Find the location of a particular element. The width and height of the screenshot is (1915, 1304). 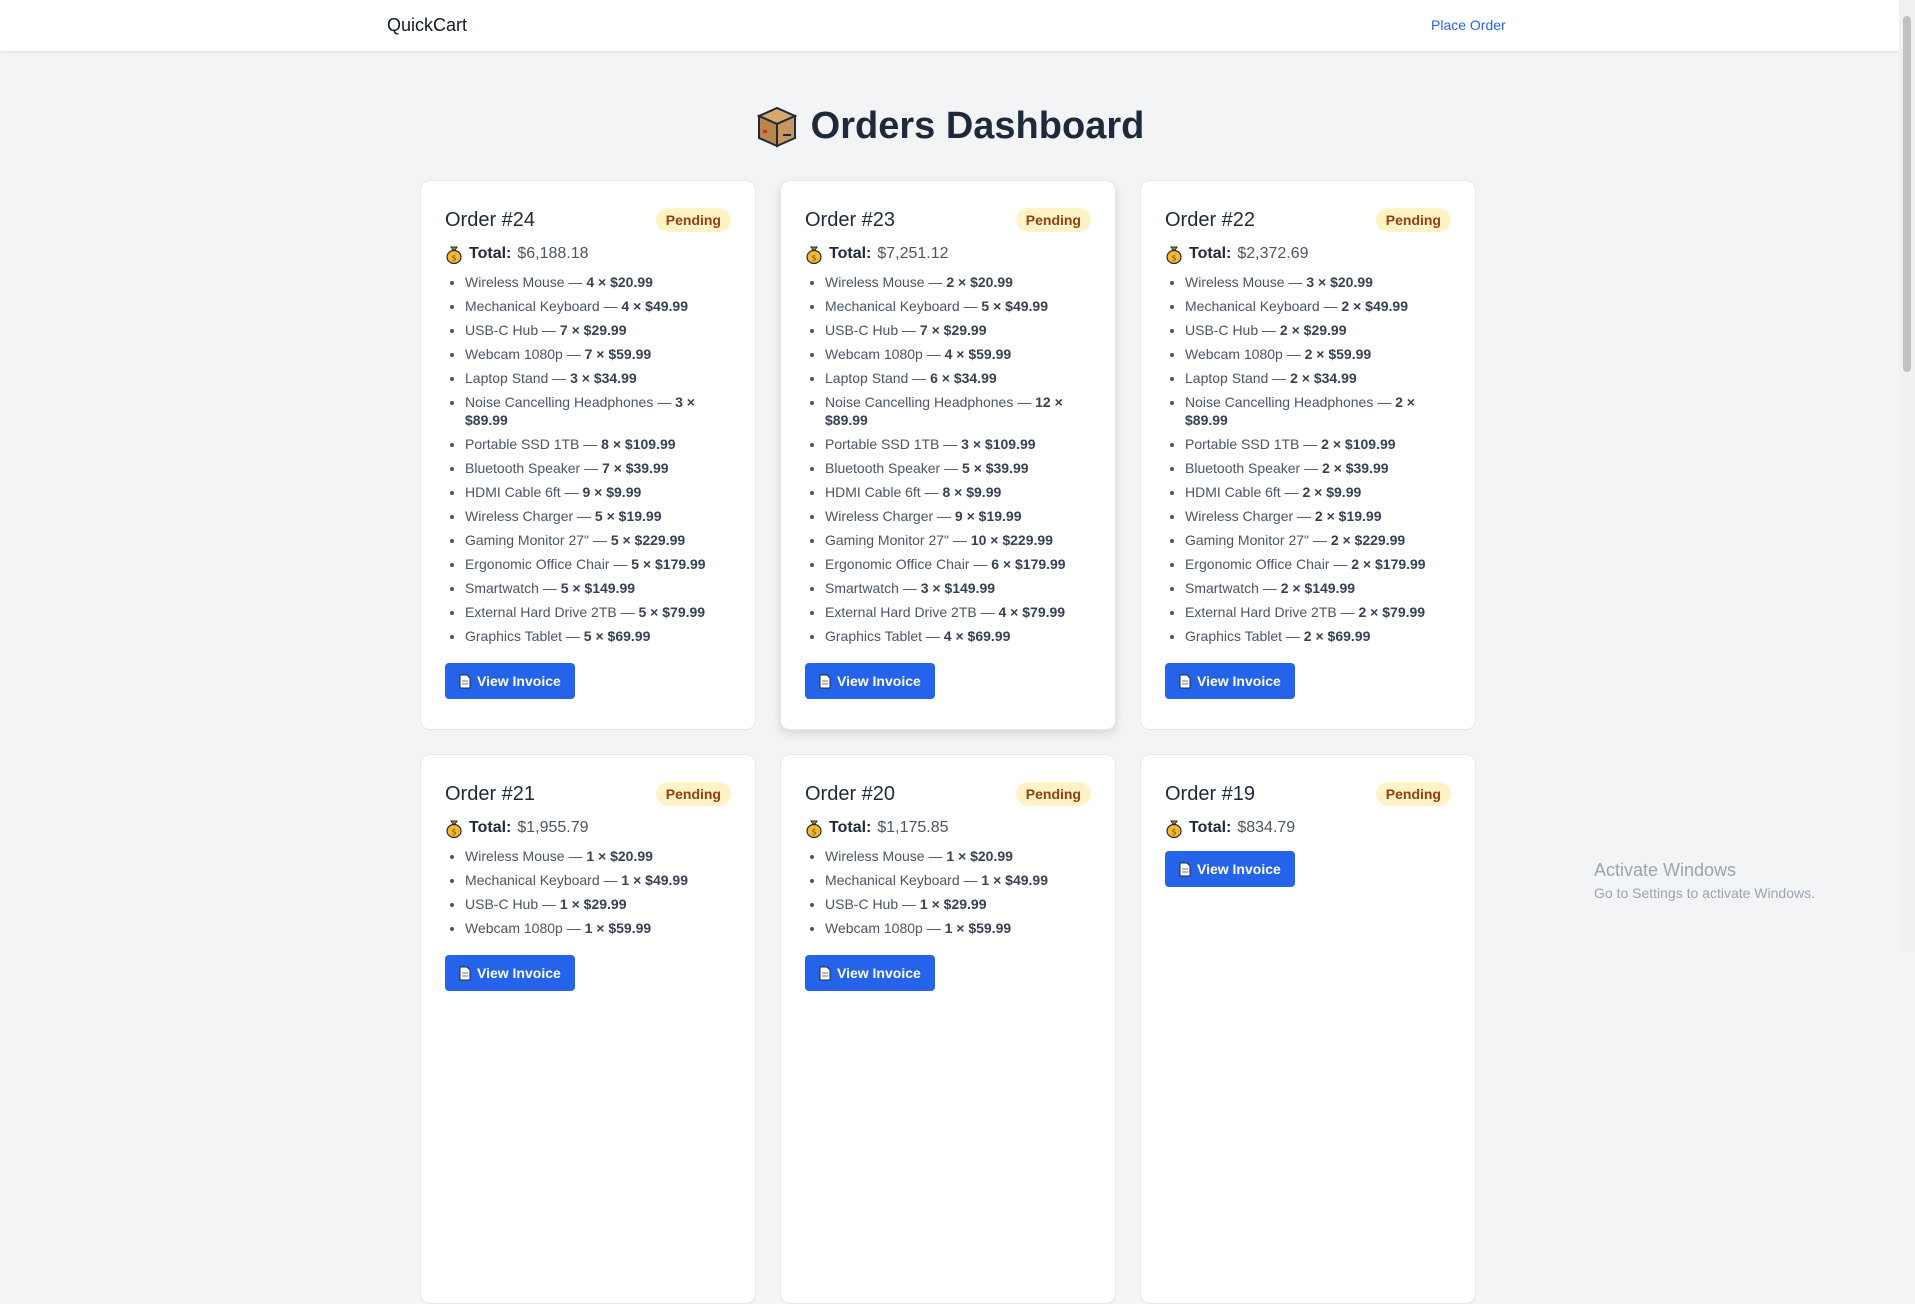

package-icon is located at coordinates (777, 127).